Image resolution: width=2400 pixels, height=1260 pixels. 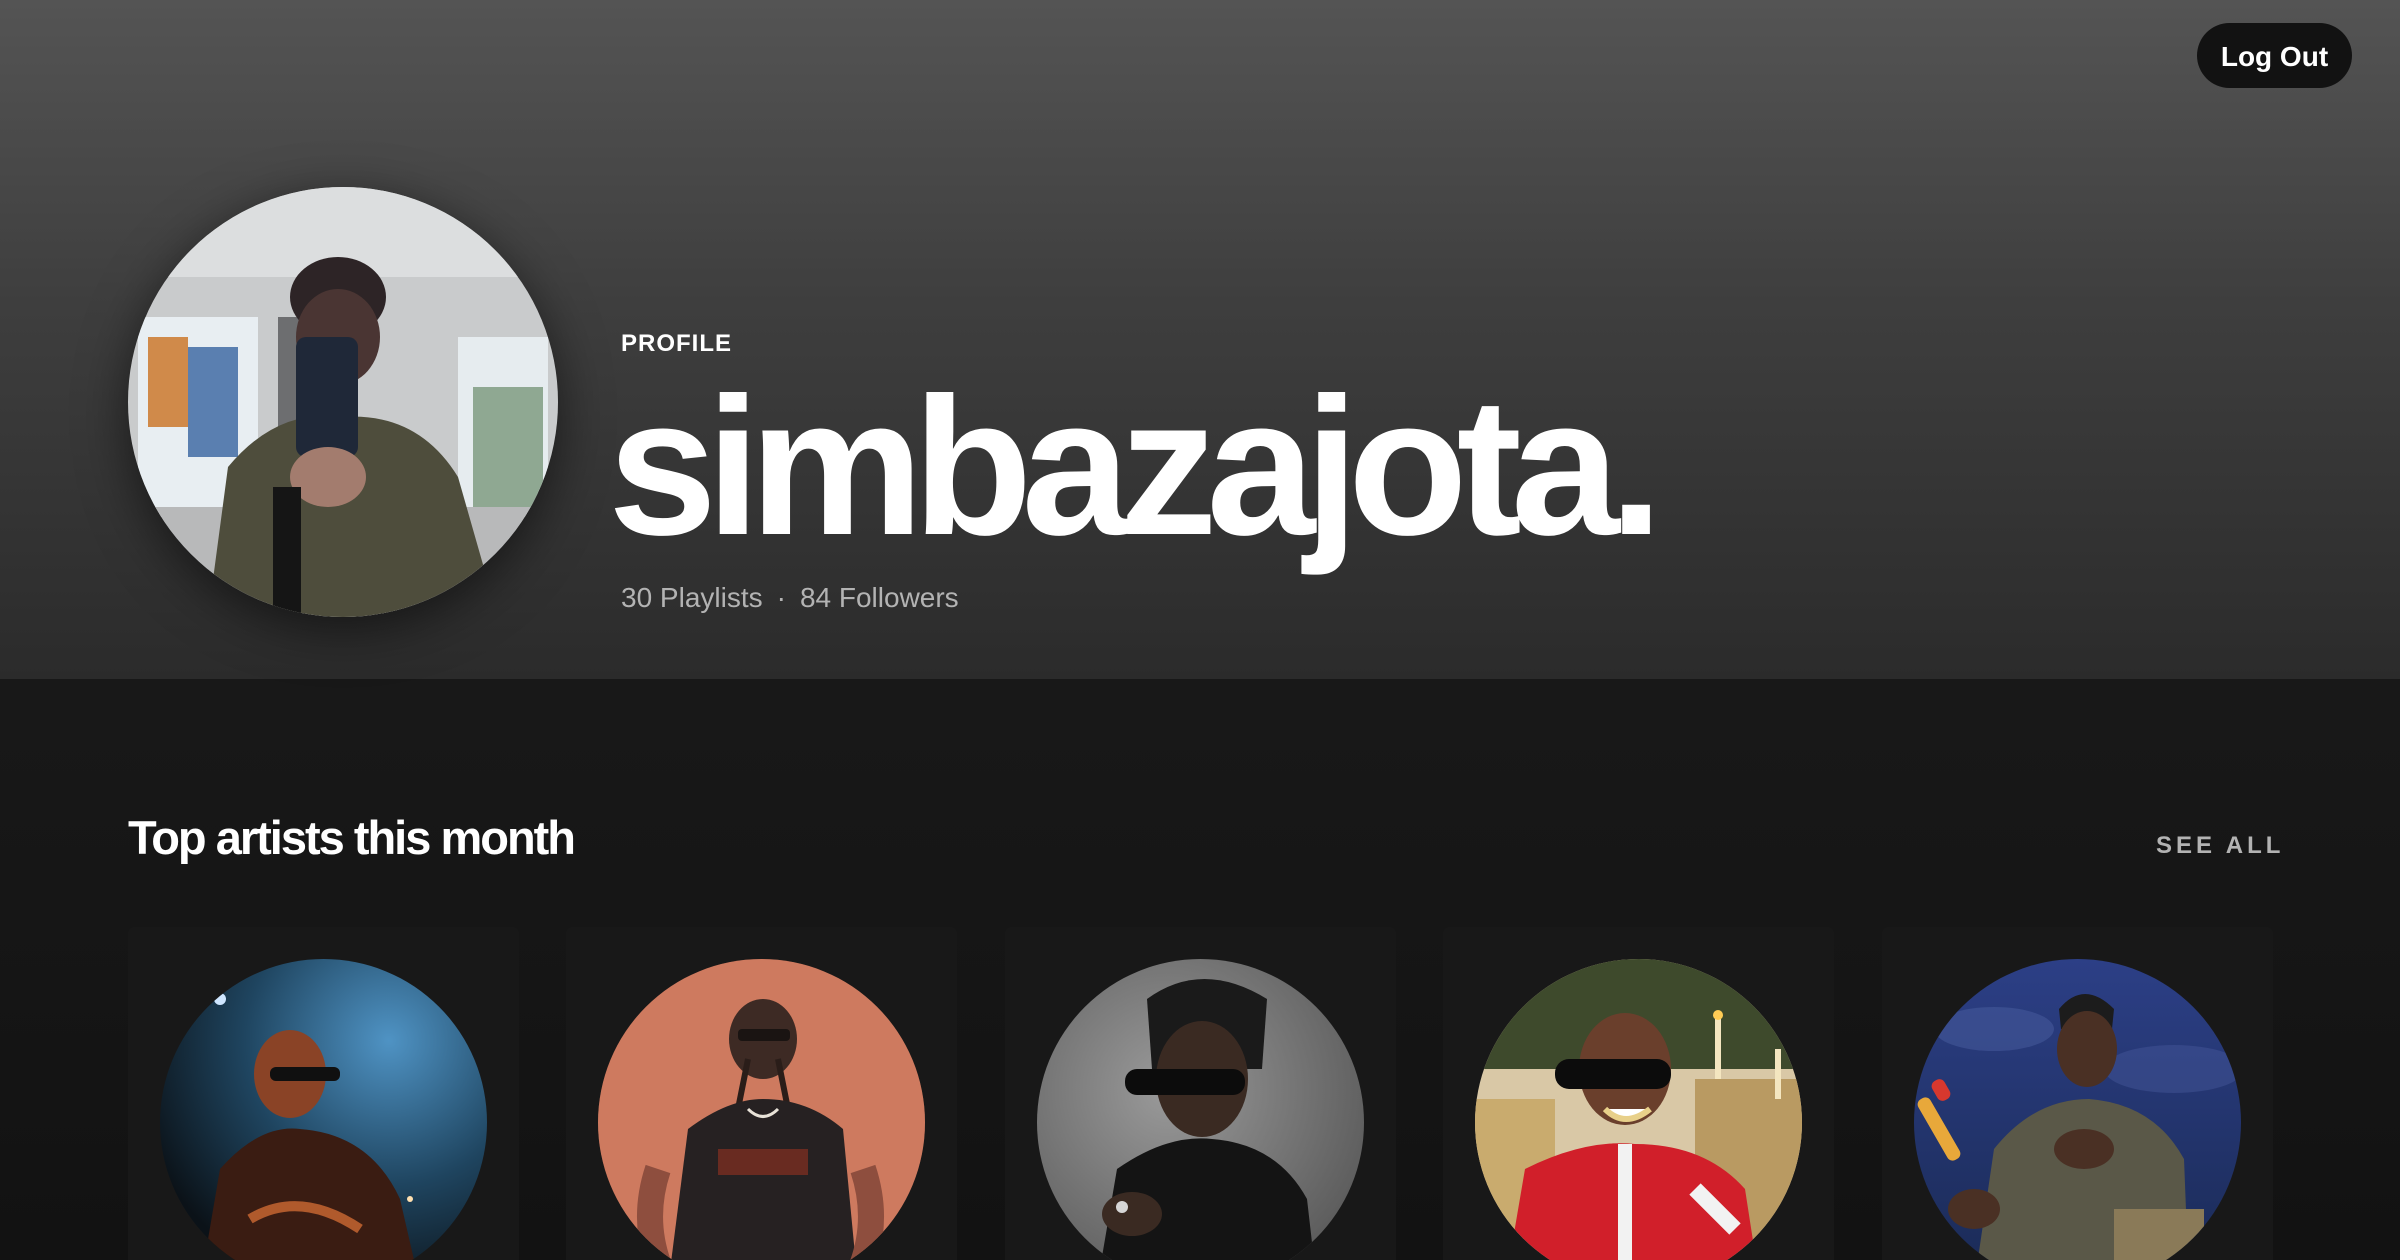 I want to click on see-all-link: SEE ALL, so click(x=2220, y=846).